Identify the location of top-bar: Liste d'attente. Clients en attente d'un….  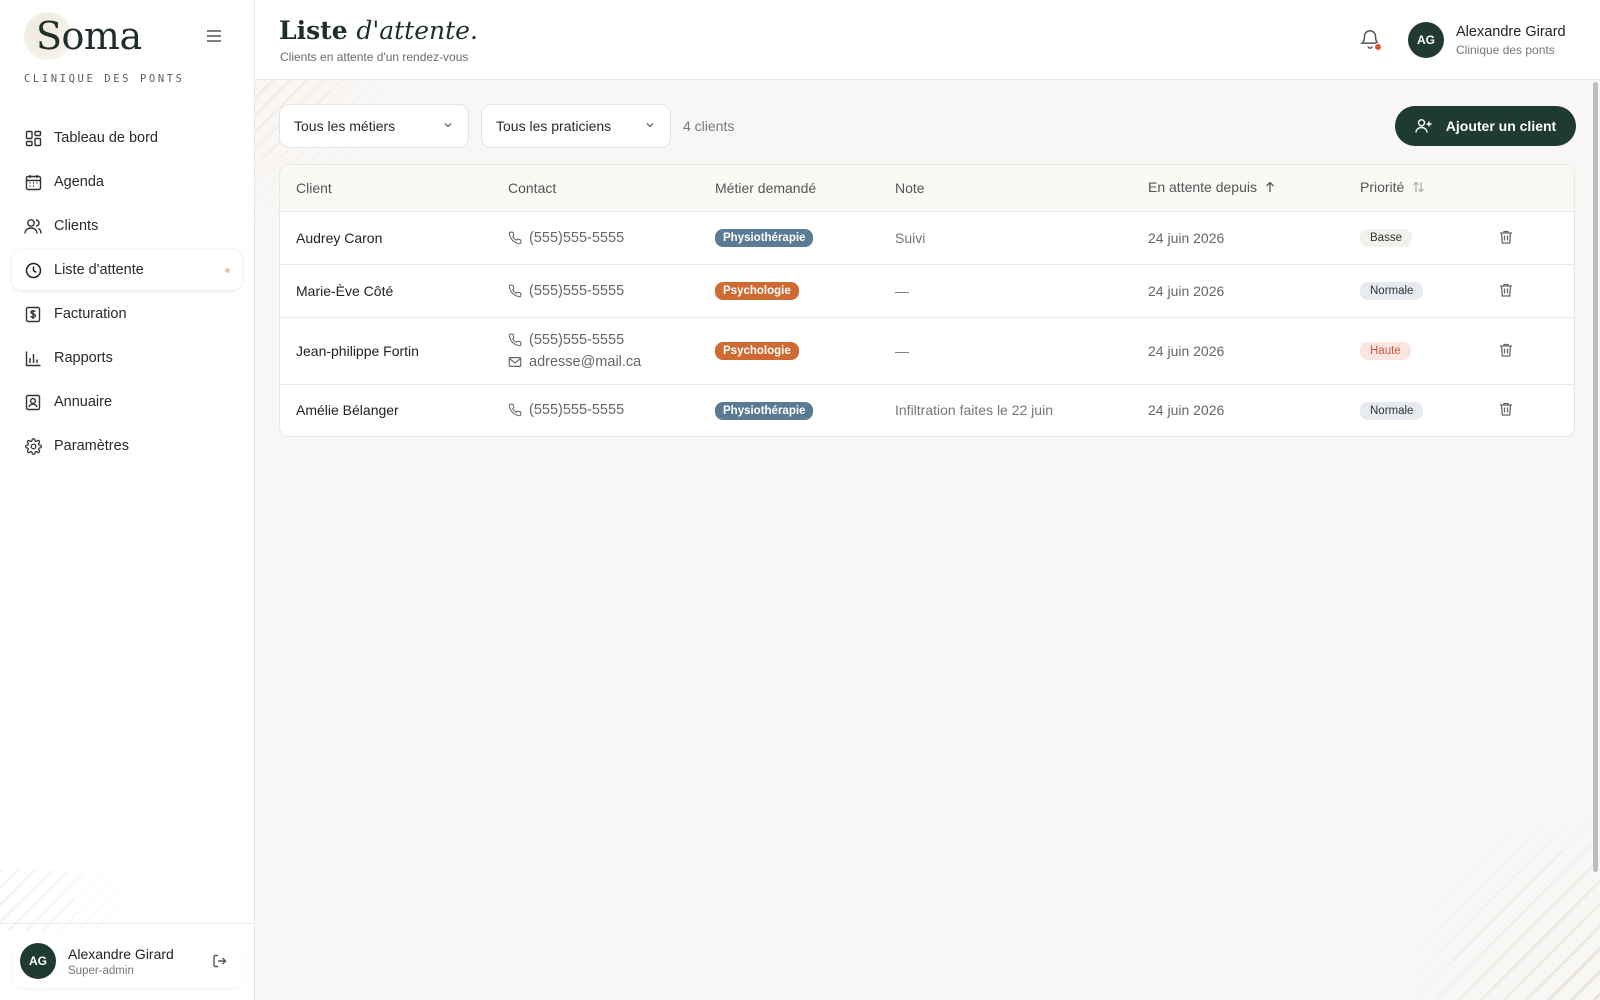
(927, 40).